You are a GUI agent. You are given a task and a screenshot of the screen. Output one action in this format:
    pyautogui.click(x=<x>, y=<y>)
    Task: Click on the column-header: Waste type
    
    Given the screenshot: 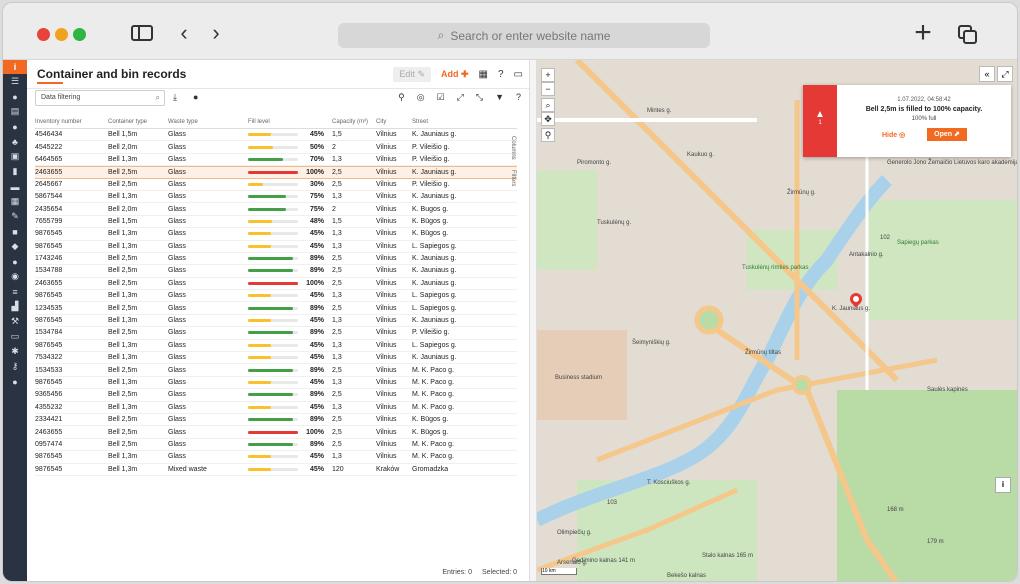 What is the action you would take?
    pyautogui.click(x=208, y=122)
    